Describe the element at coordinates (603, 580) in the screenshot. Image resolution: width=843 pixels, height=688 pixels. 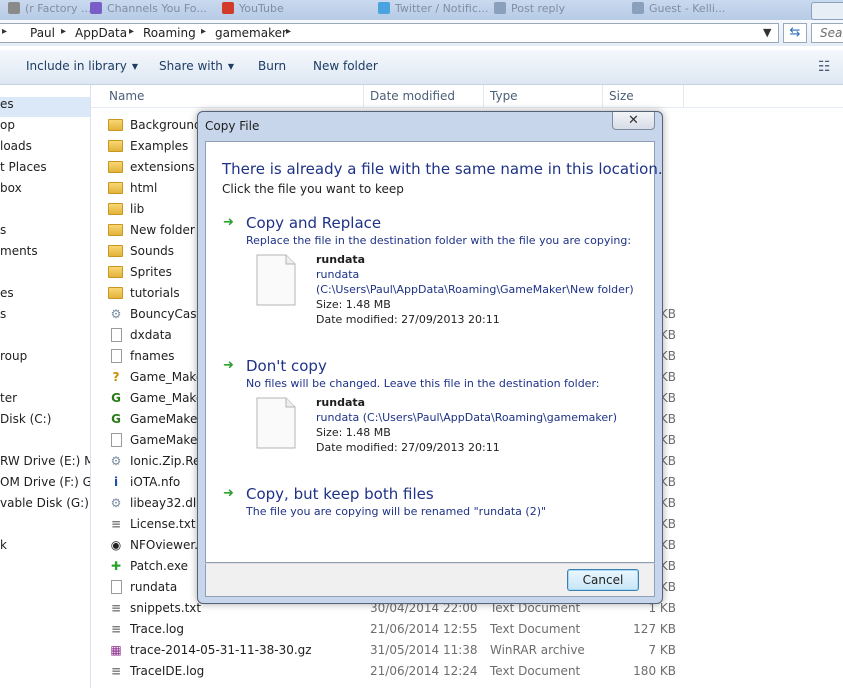
I see `cancel-button: Cancel` at that location.